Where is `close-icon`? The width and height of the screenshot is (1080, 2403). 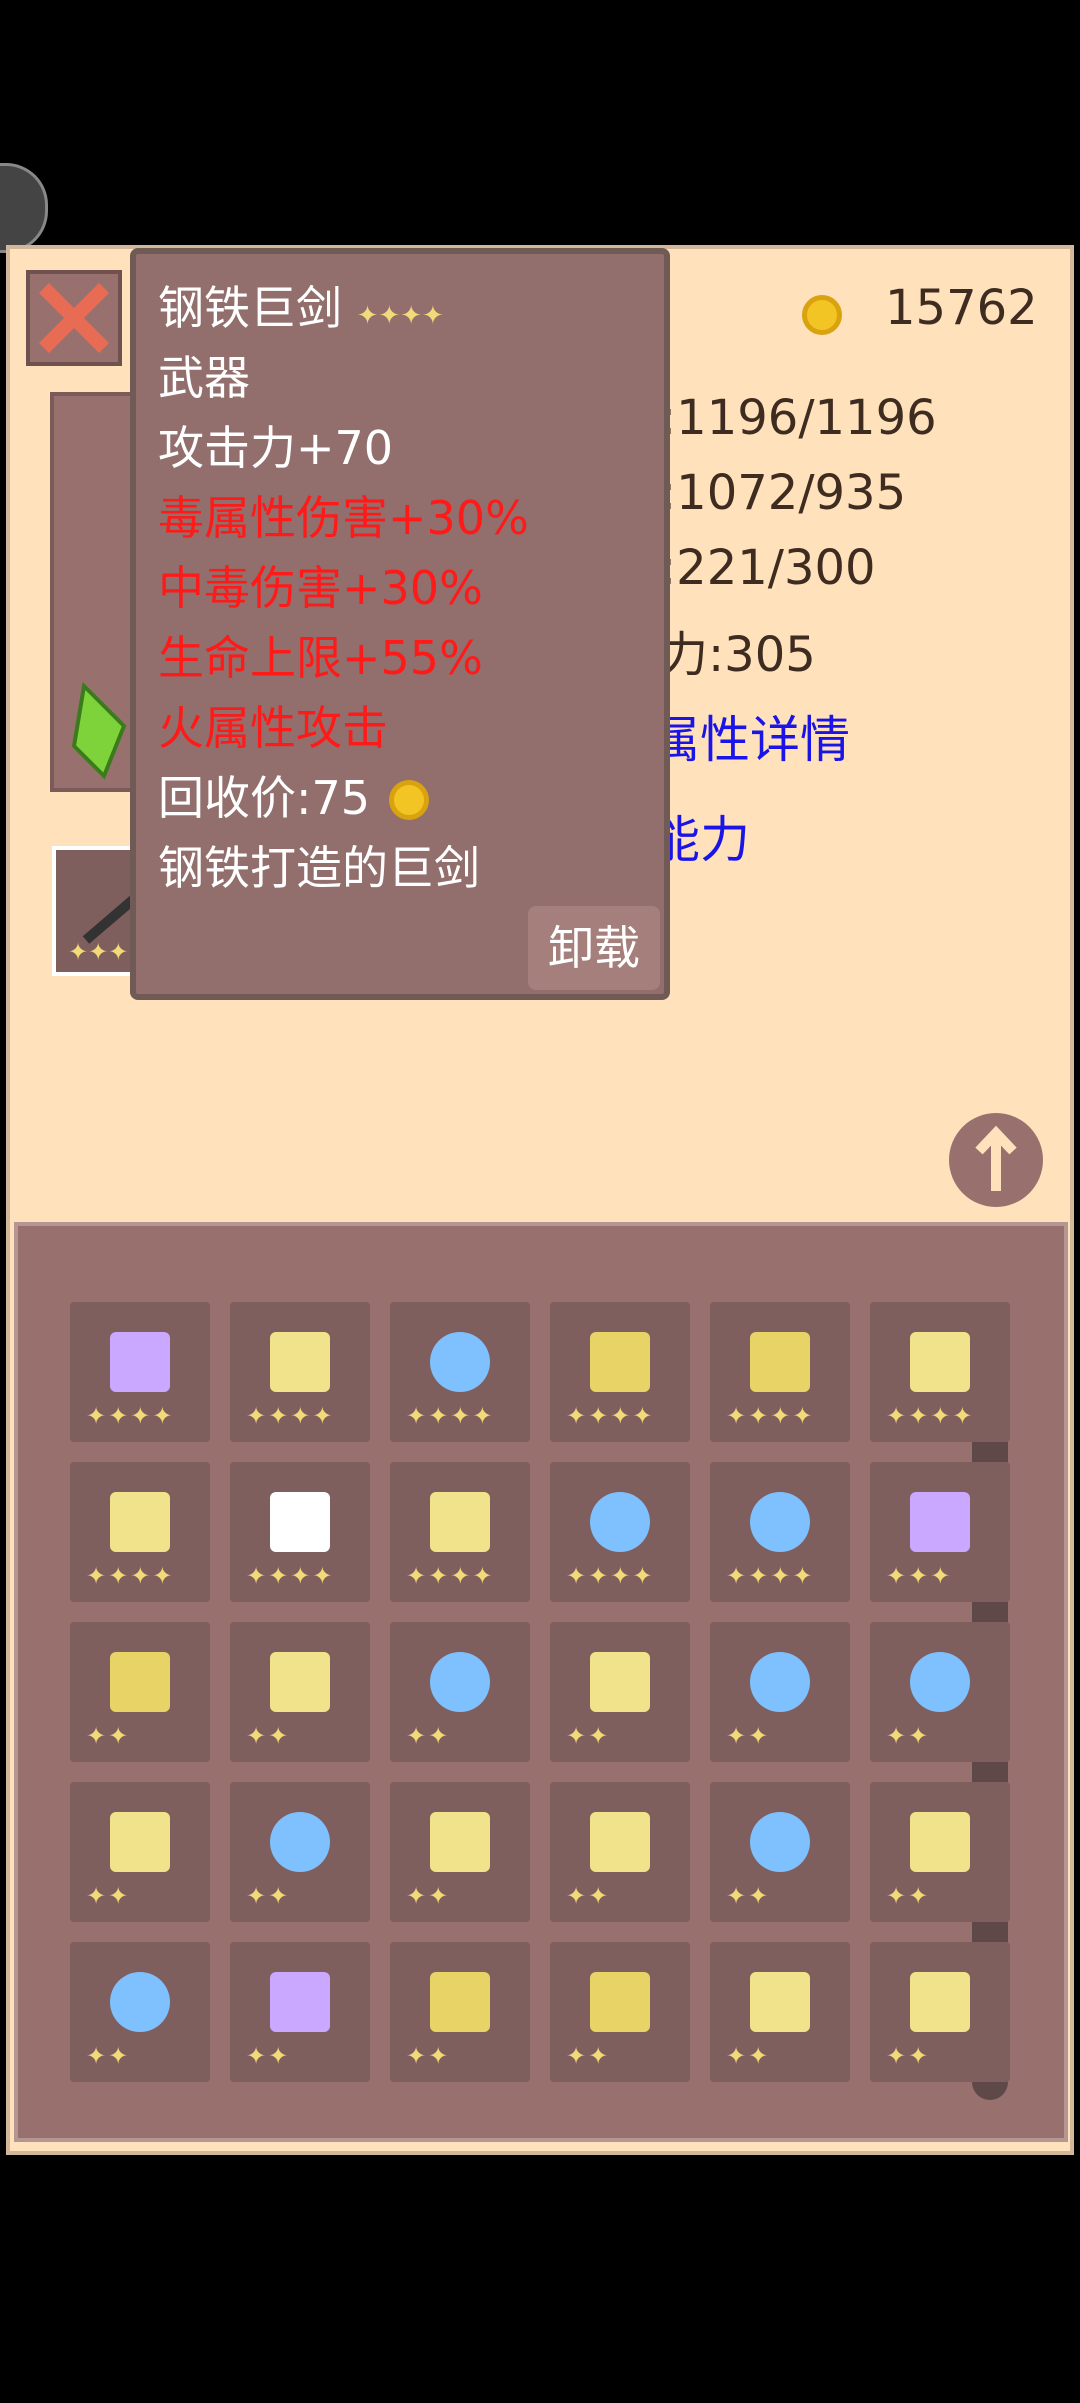 close-icon is located at coordinates (74, 318).